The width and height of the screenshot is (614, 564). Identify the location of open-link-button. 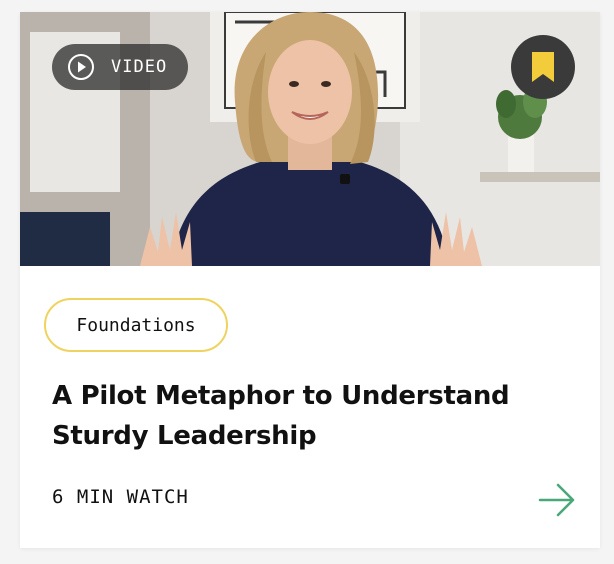
(557, 500).